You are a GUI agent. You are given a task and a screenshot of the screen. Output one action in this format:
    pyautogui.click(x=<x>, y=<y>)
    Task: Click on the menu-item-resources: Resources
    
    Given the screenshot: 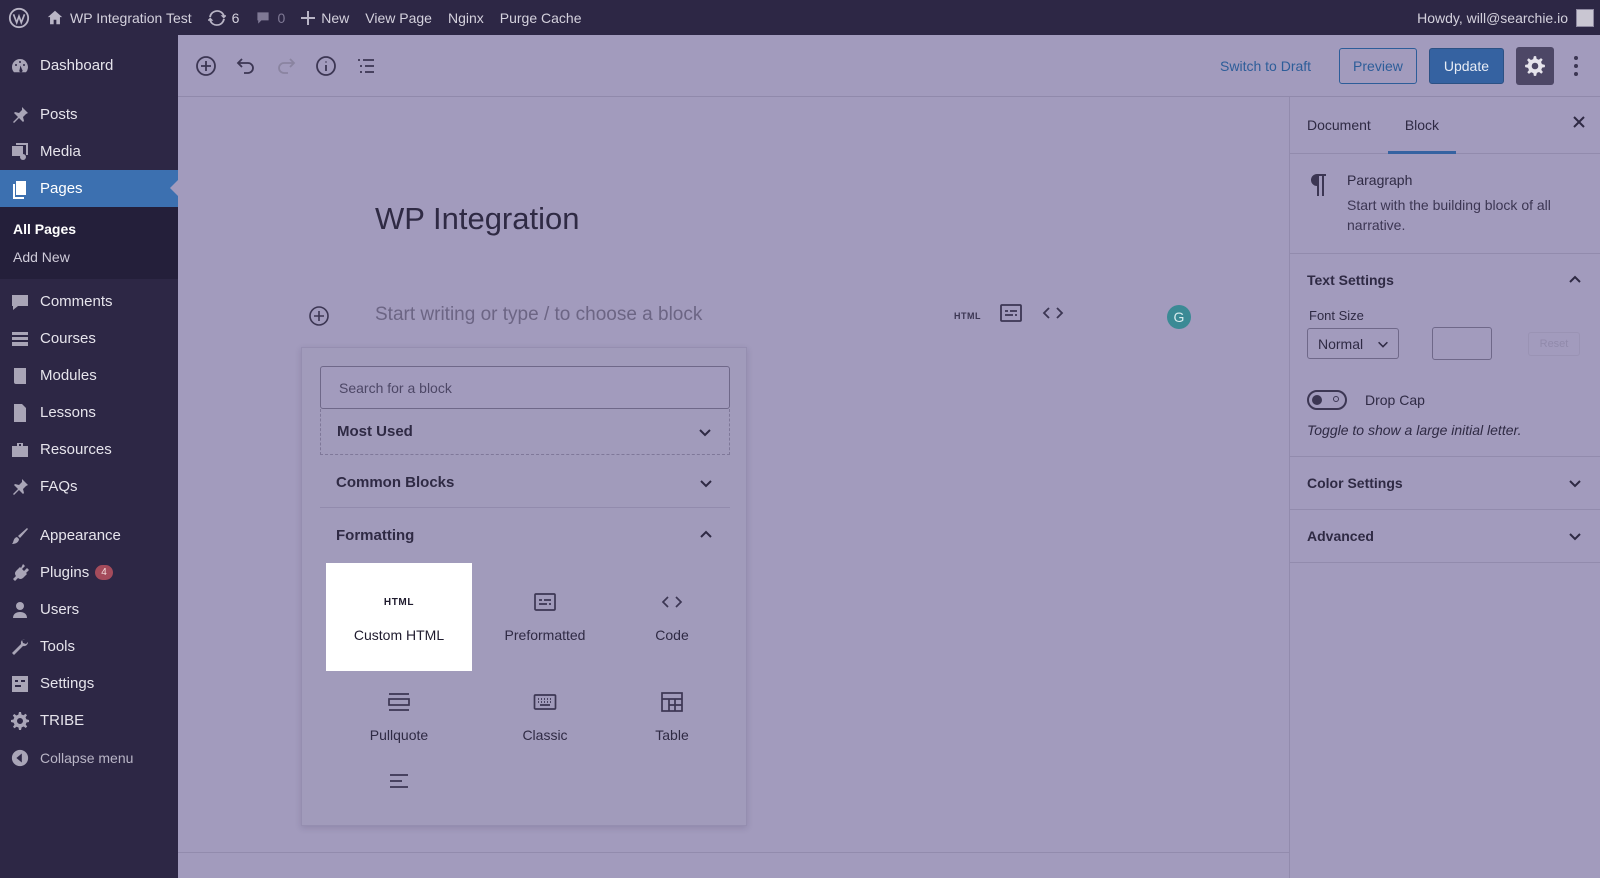 What is the action you would take?
    pyautogui.click(x=89, y=449)
    